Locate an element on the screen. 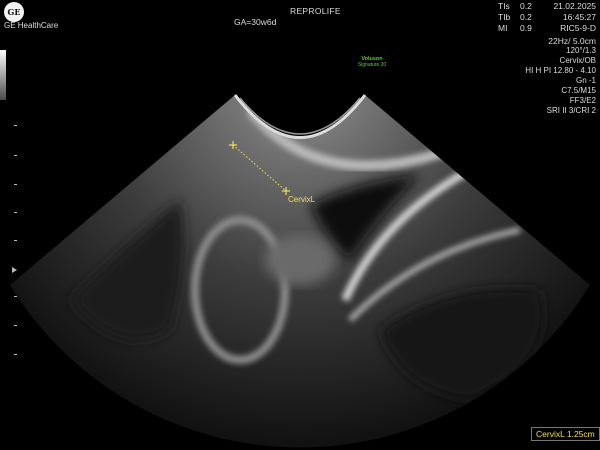  measurement-result: CervixL 1.25cm is located at coordinates (565, 434).